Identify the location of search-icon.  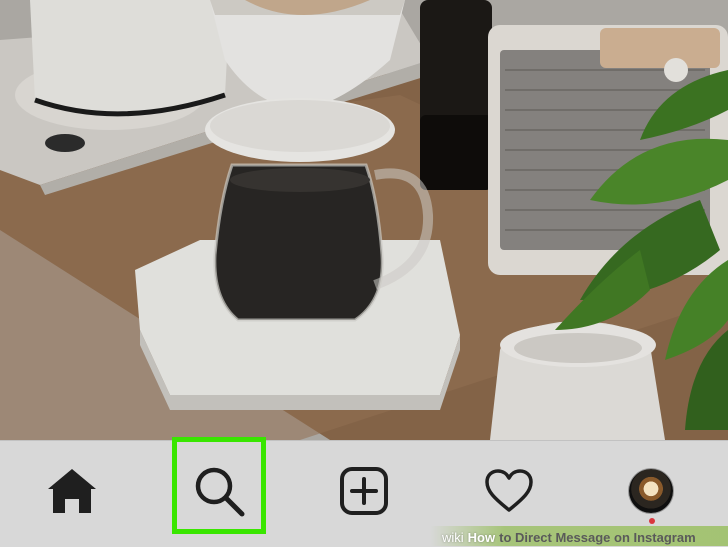
(220, 492).